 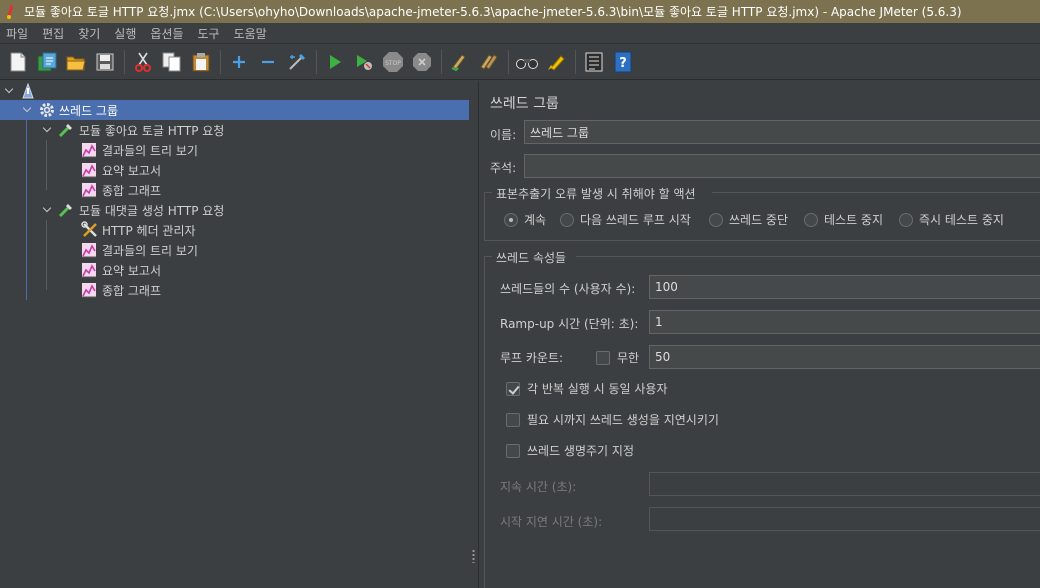 I want to click on radio-continue: 계속, so click(x=525, y=219).